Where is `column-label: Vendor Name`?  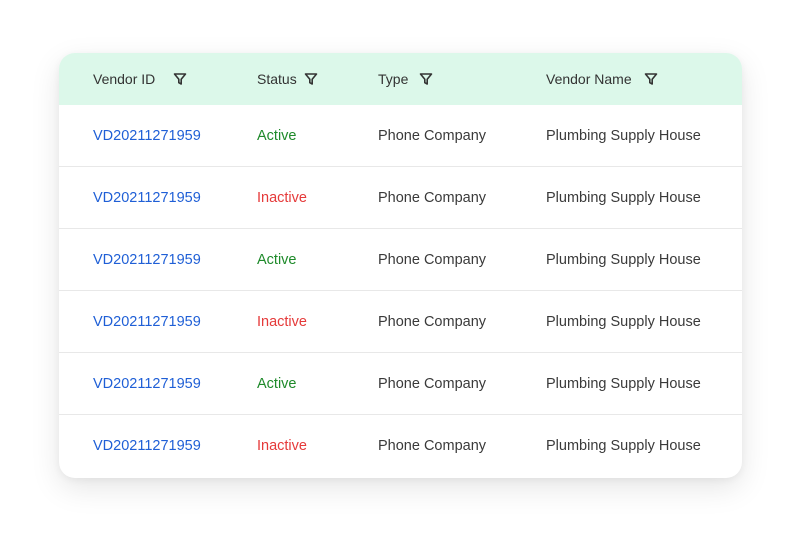
column-label: Vendor Name is located at coordinates (589, 79).